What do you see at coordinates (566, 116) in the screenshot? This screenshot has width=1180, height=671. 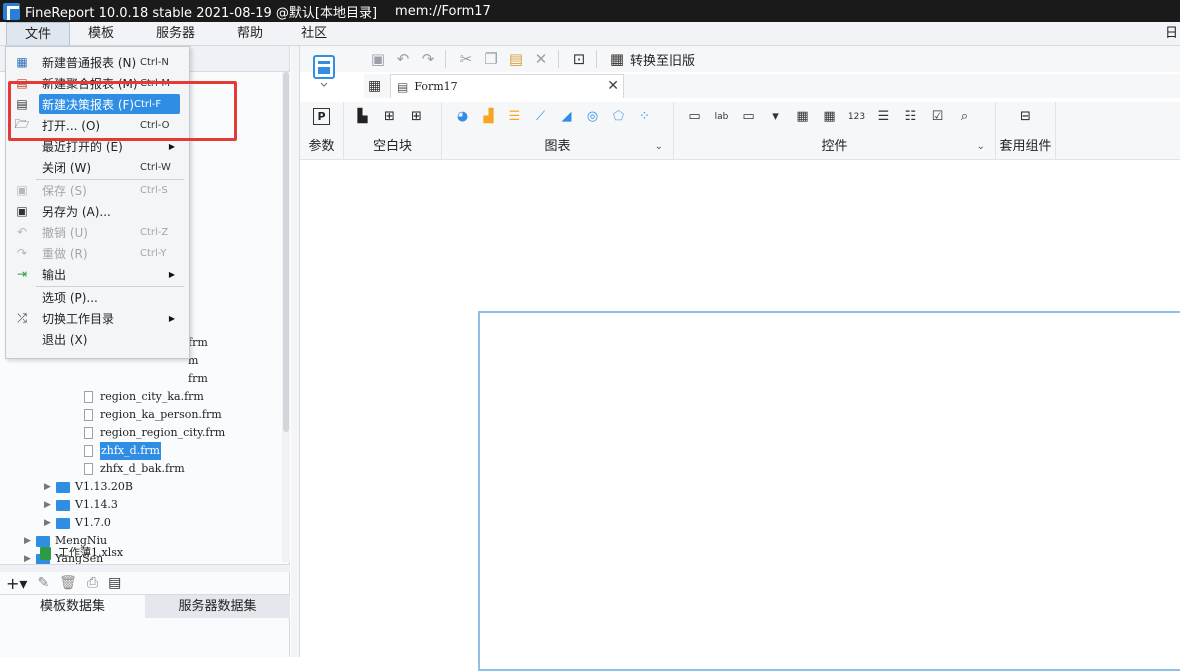 I see `area-chart-icon: ◢` at bounding box center [566, 116].